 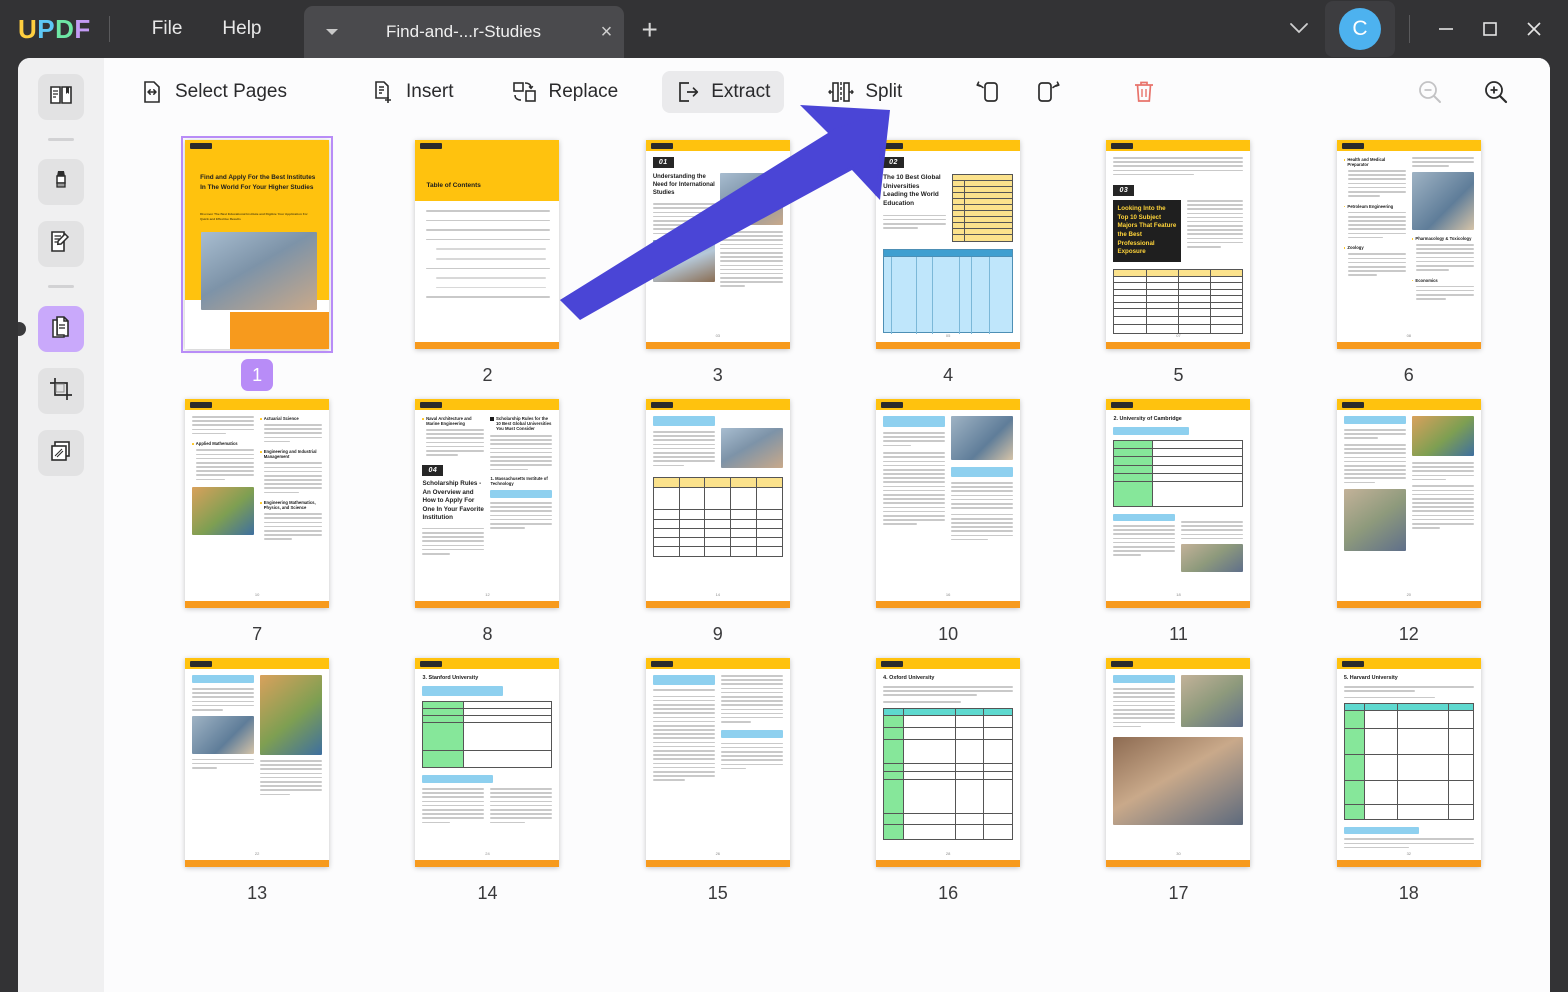 What do you see at coordinates (1408, 633) in the screenshot?
I see `page-number-12: 12` at bounding box center [1408, 633].